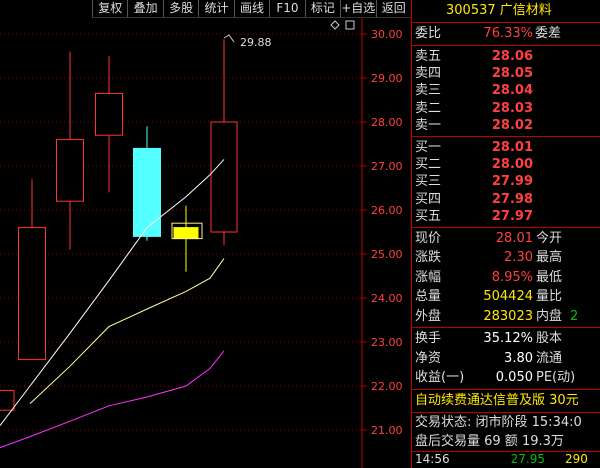 Image resolution: width=600 pixels, height=468 pixels. Describe the element at coordinates (393, 8) in the screenshot. I see `toolbar-button-8: 返回` at that location.